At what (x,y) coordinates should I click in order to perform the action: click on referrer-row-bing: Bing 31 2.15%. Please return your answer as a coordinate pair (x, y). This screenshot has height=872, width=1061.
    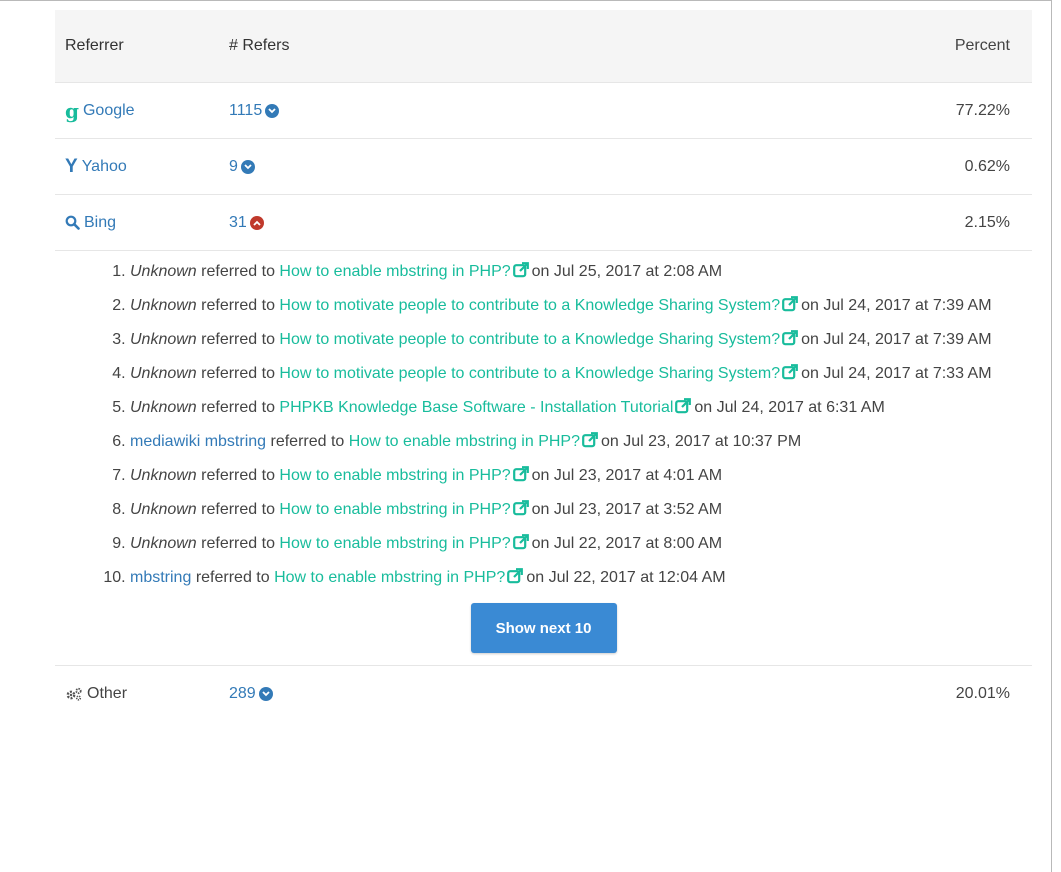
    Looking at the image, I should click on (543, 223).